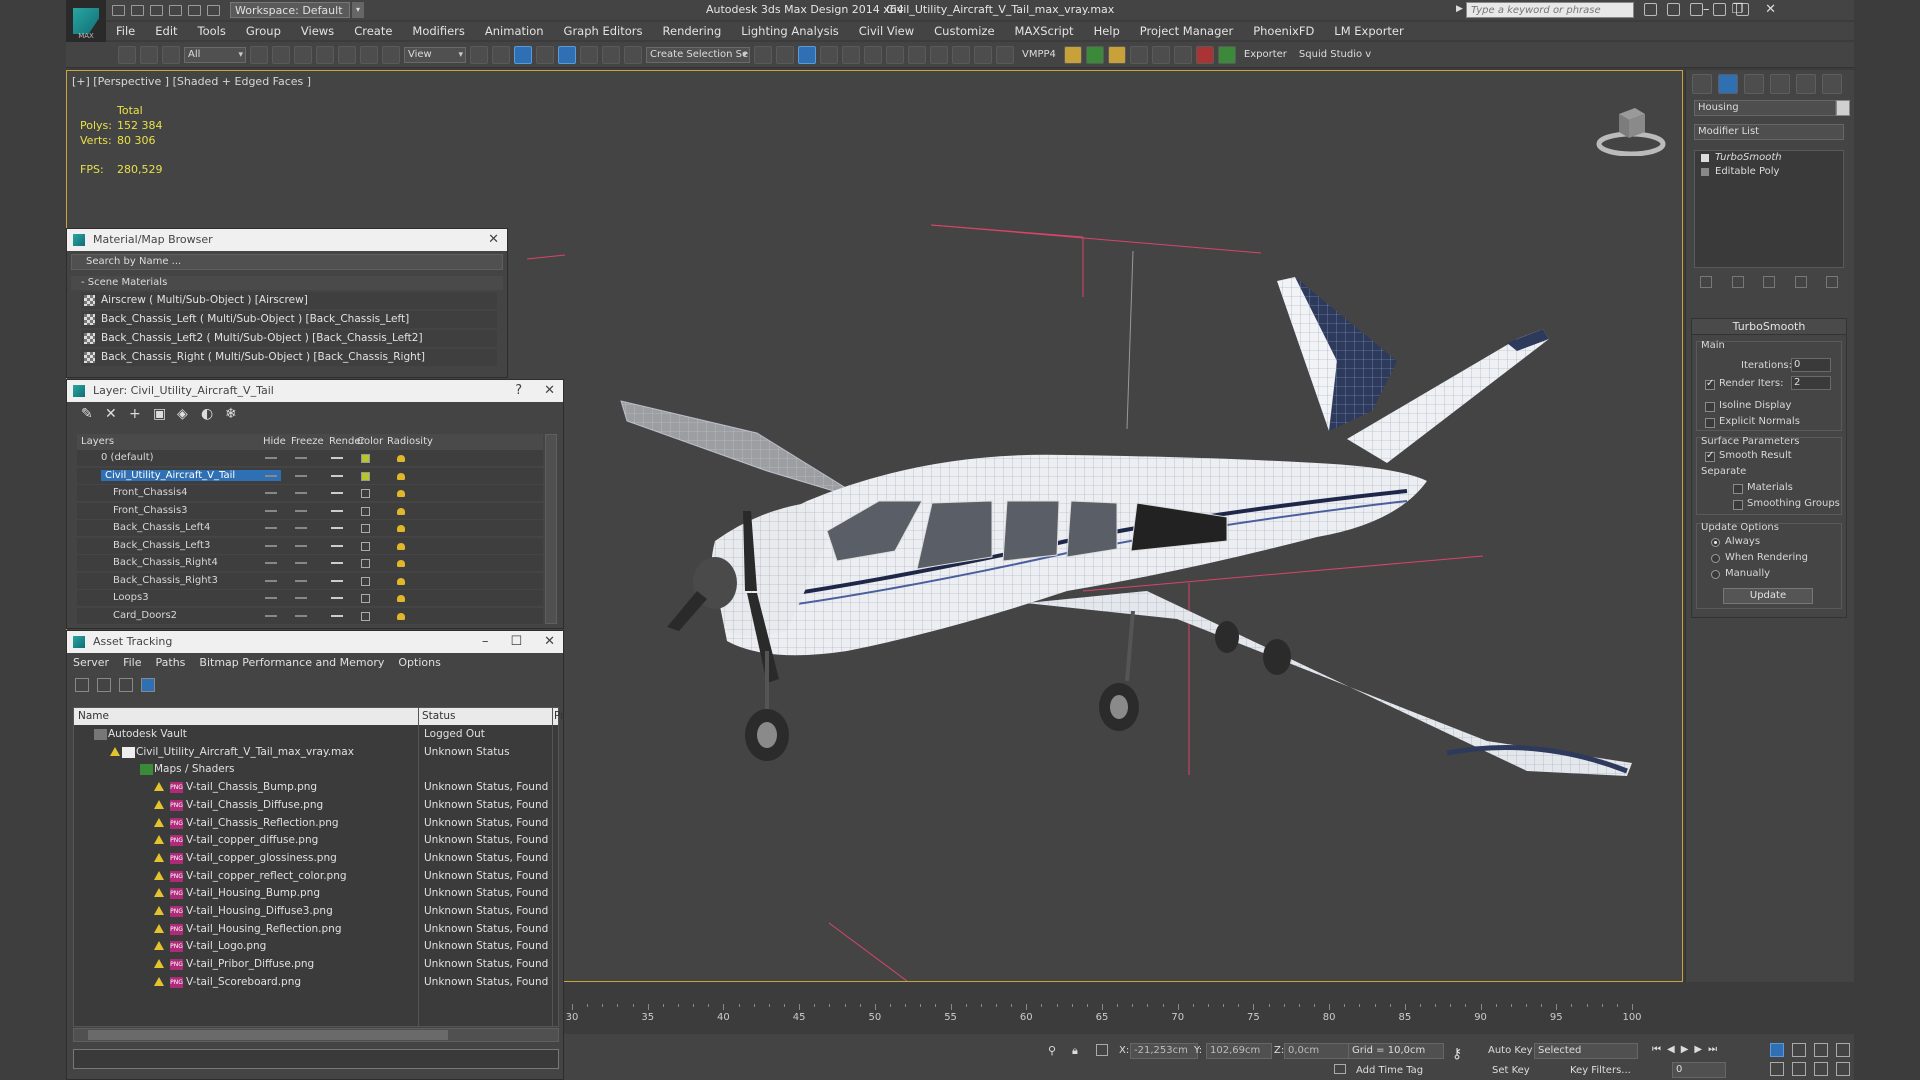 The image size is (1920, 1080). What do you see at coordinates (419, 663) in the screenshot?
I see `asset-menu-options: Options` at bounding box center [419, 663].